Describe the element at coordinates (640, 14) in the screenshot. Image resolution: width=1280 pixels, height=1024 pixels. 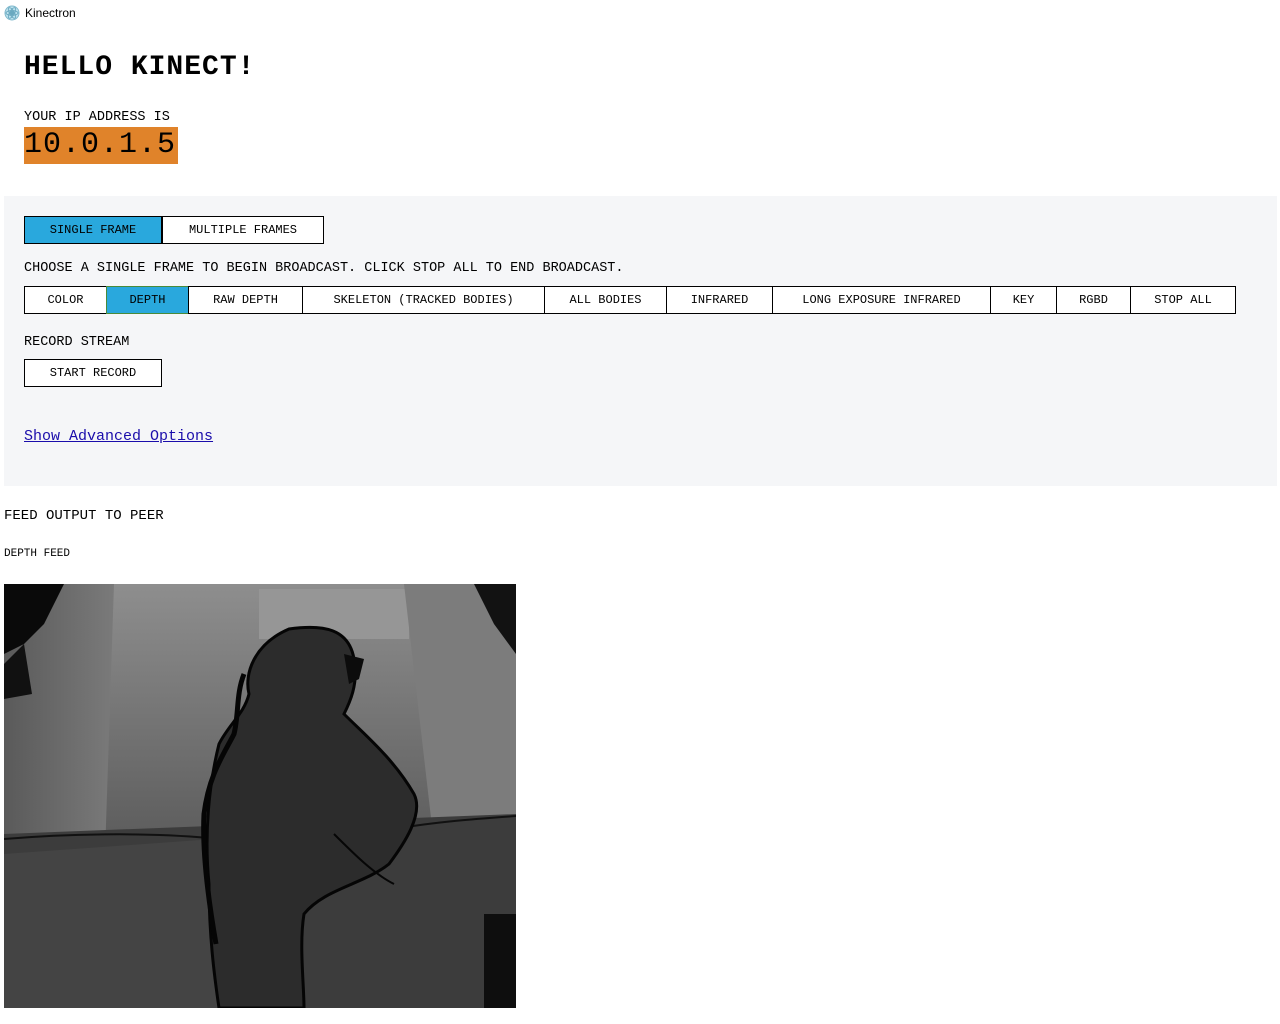
I see `window-titlebar: Kinectron` at that location.